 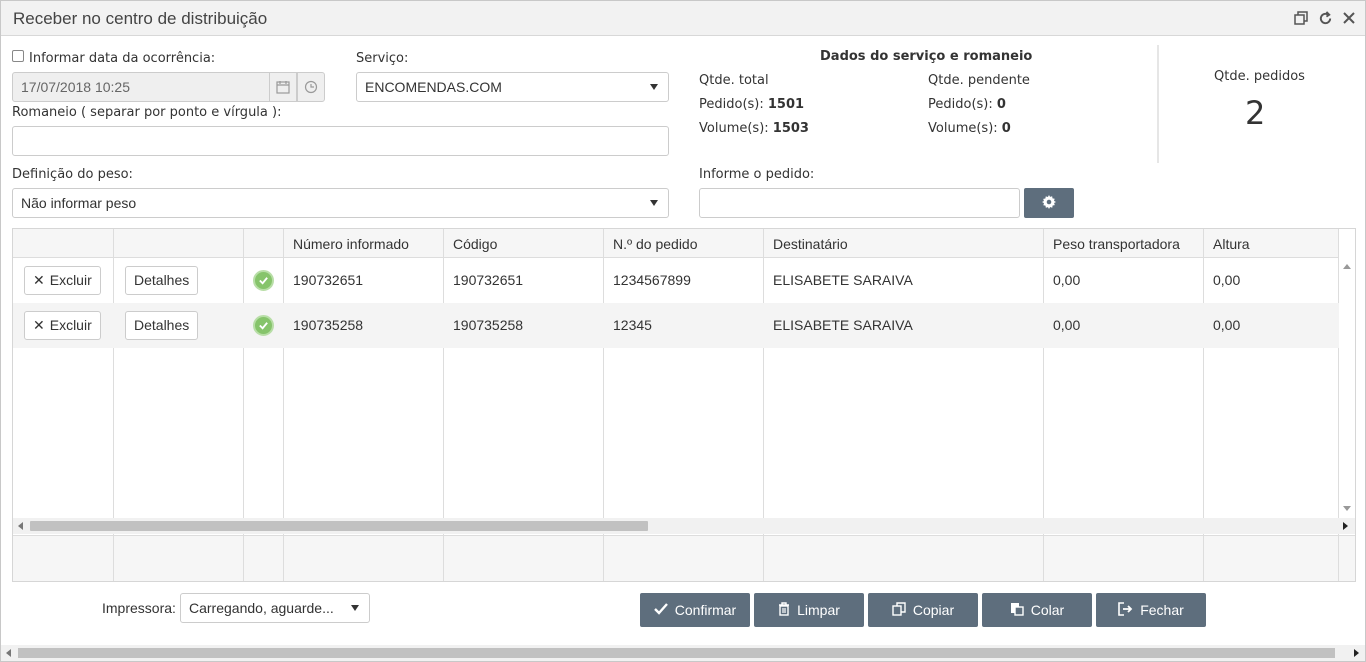 What do you see at coordinates (1347, 266) in the screenshot?
I see `scroll-up-icon` at bounding box center [1347, 266].